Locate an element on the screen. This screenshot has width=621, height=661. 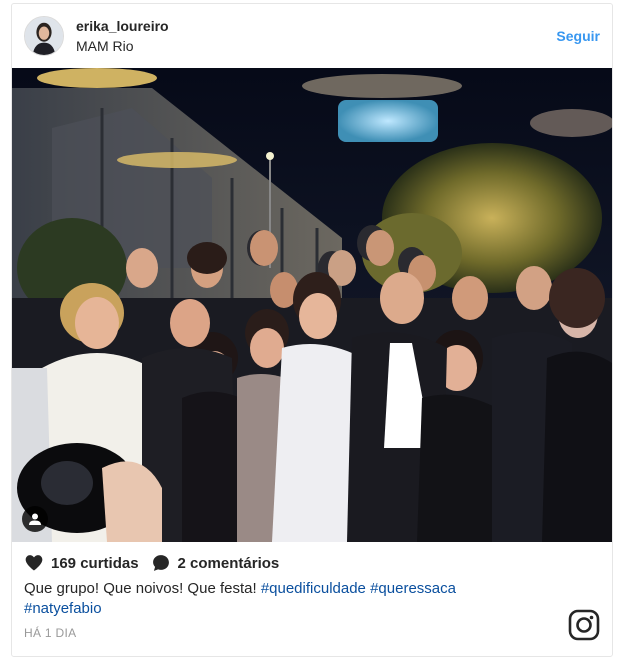
location-link: MAM Rio is located at coordinates (105, 46).